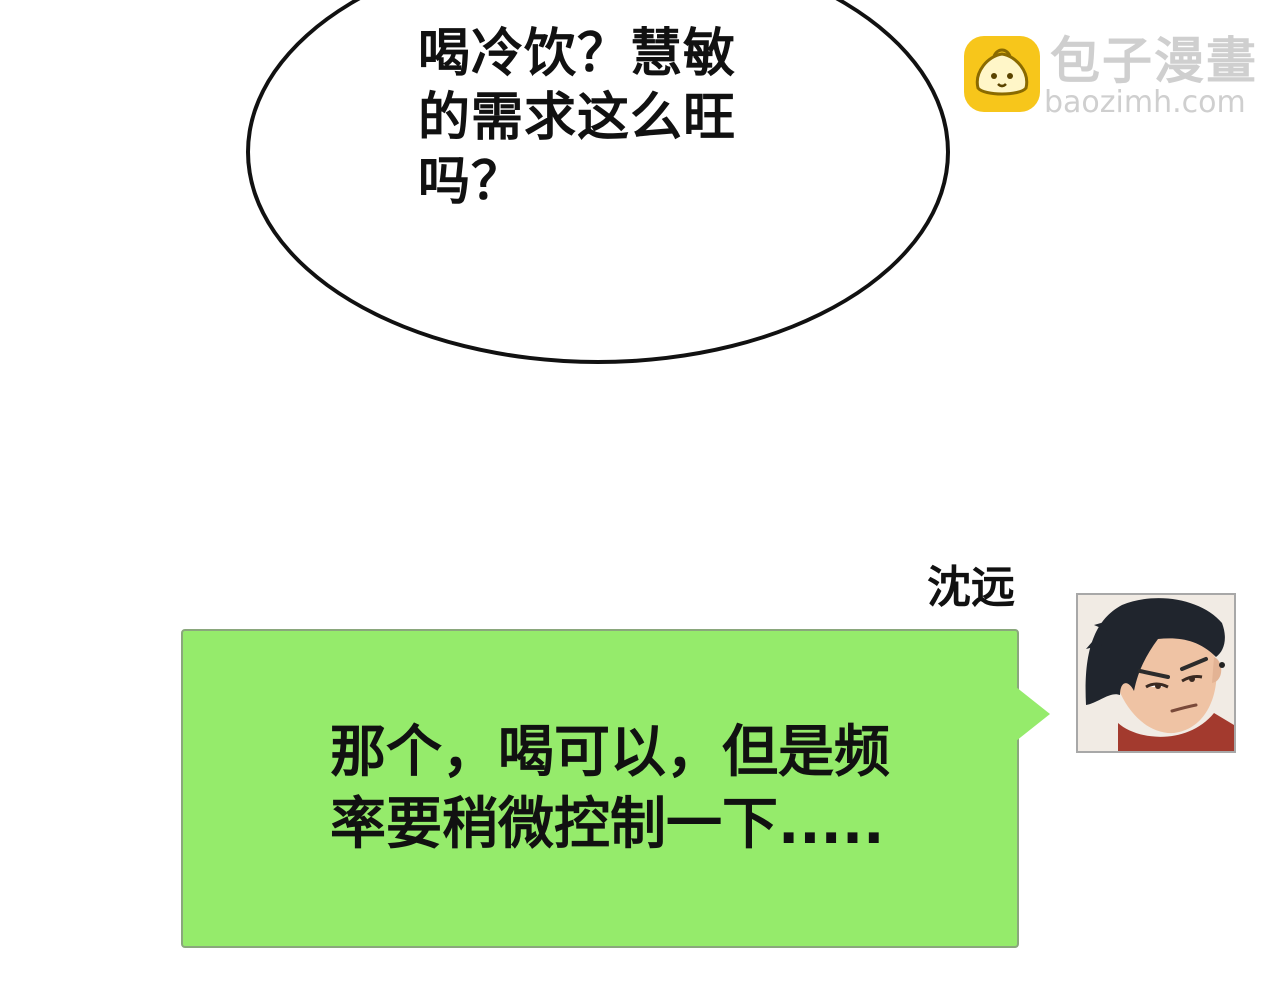 This screenshot has width=1280, height=1000. Describe the element at coordinates (577, 118) in the screenshot. I see `speech-line: 的需求这么旺` at that location.